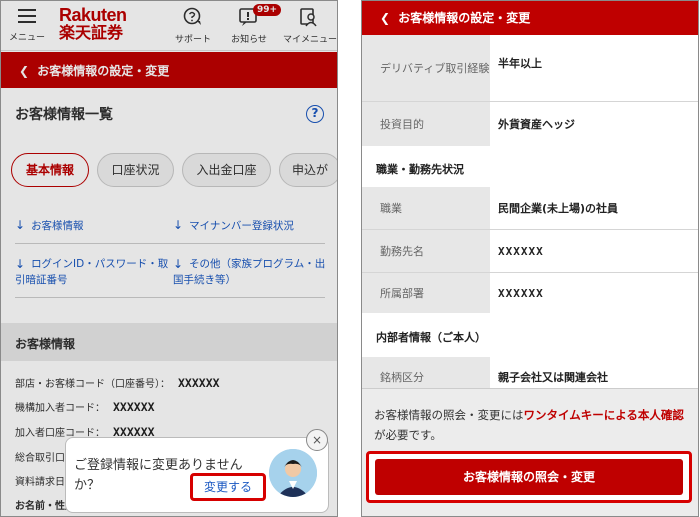 This screenshot has height=517, width=700. What do you see at coordinates (267, 10) in the screenshot?
I see `notice-count-badge: 99+` at bounding box center [267, 10].